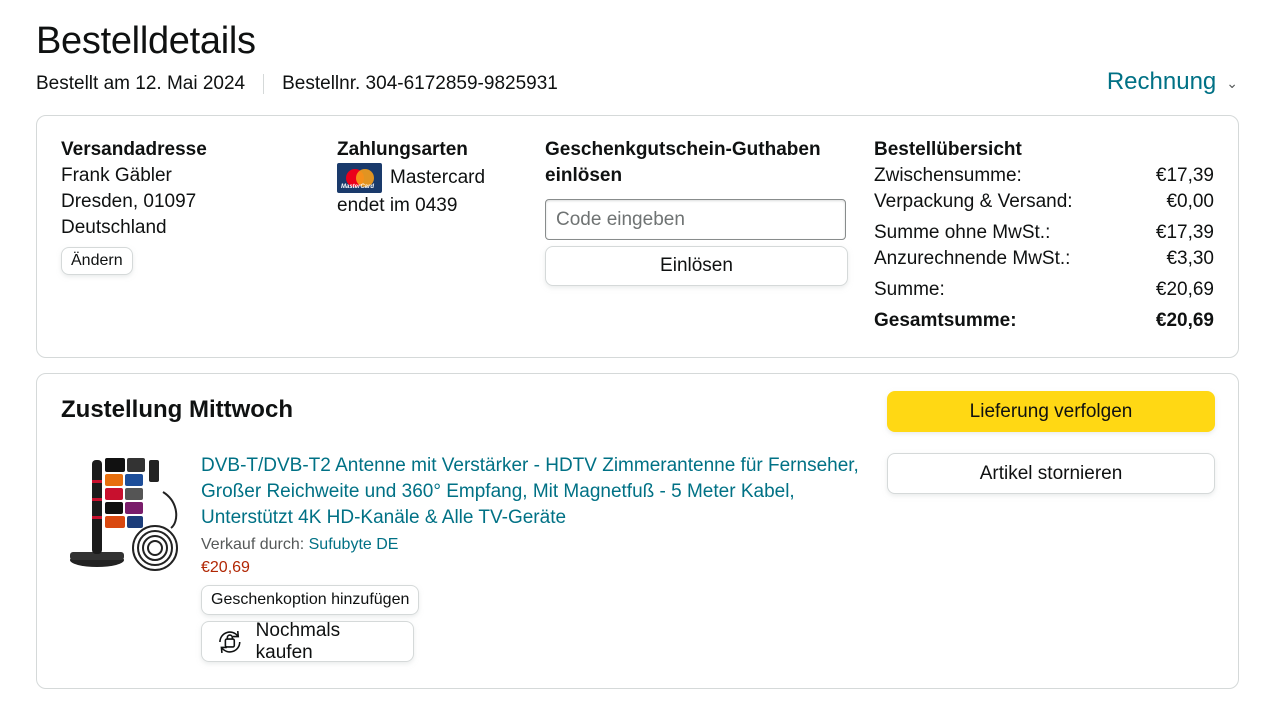  Describe the element at coordinates (909, 289) in the screenshot. I see `summary-label: Summe:` at that location.